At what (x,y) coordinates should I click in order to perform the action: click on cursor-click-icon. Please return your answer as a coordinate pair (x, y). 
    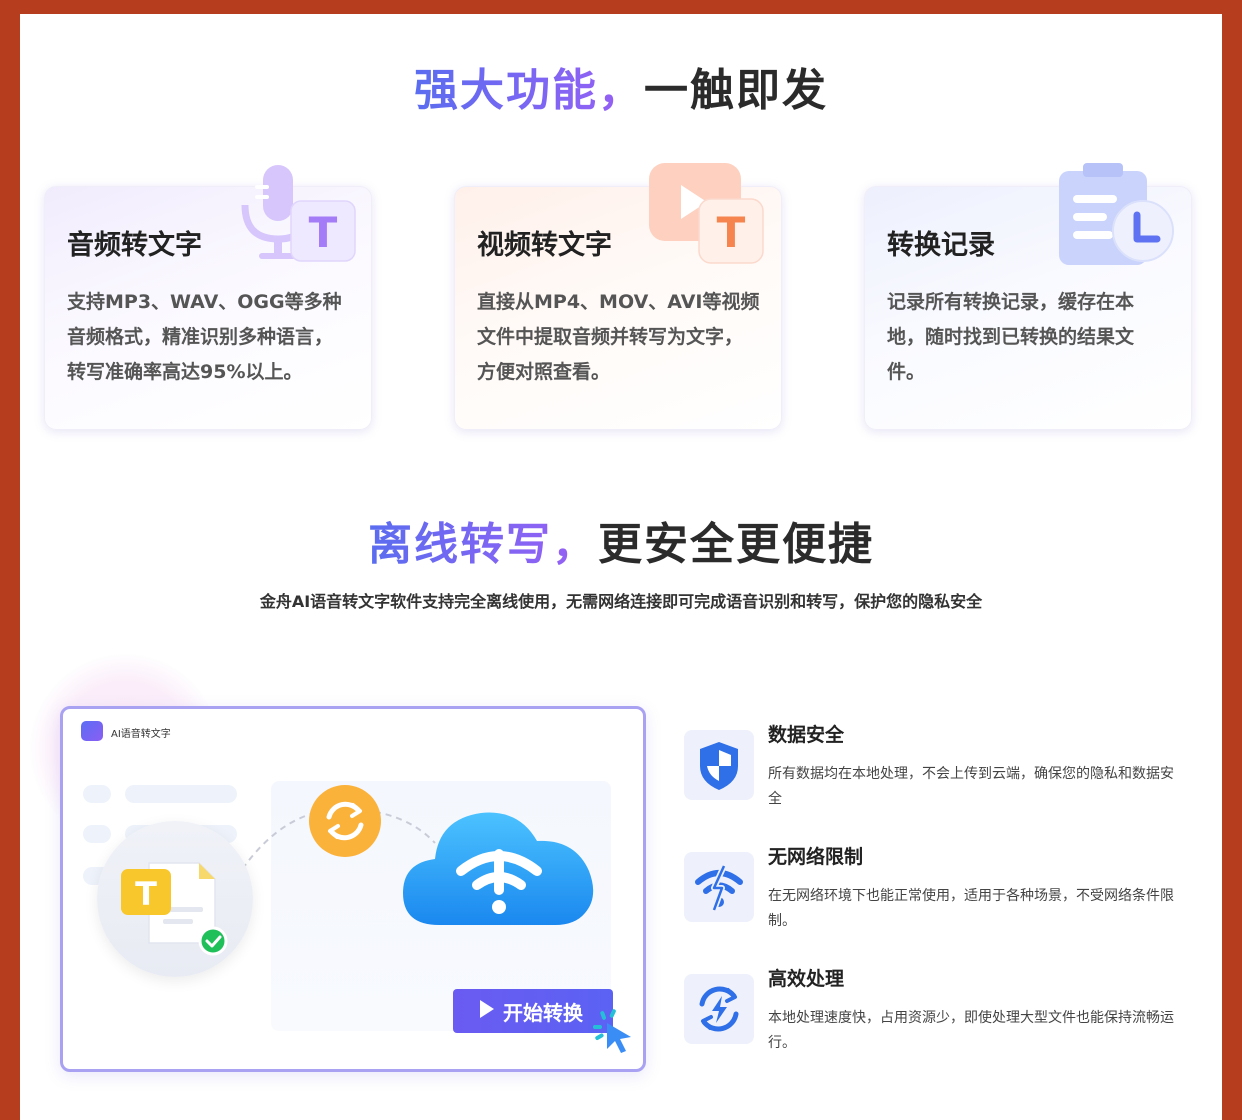
    Looking at the image, I should click on (612, 1031).